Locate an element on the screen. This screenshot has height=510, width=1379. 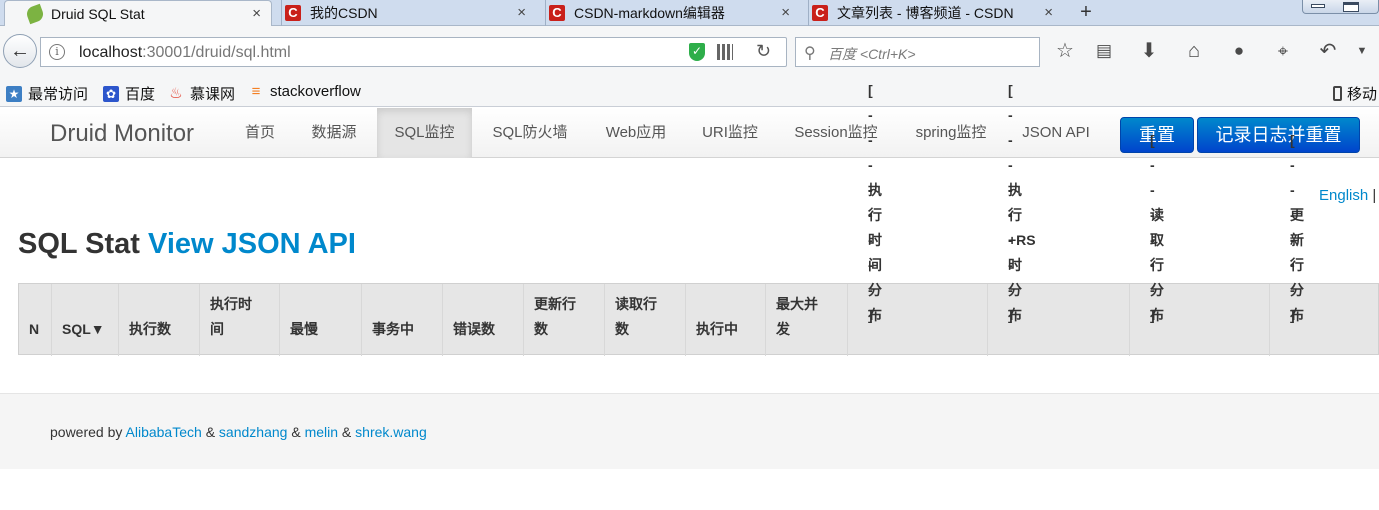
column-header-error-count: 错误数 is located at coordinates (482, 320).